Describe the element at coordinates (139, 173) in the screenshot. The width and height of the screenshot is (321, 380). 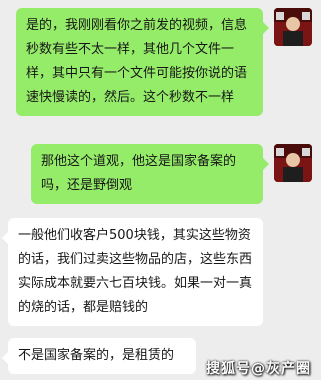
I see `message-text: 那他这个道观，他这是国家备案的吗，还是野倒观` at that location.